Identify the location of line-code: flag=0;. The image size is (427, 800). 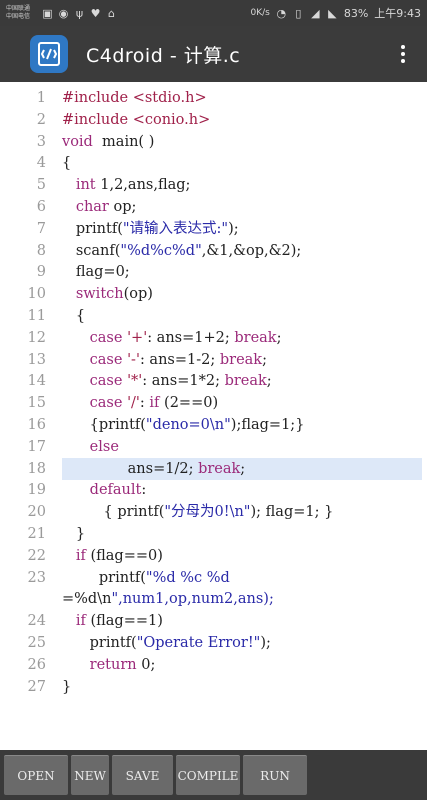
(96, 272).